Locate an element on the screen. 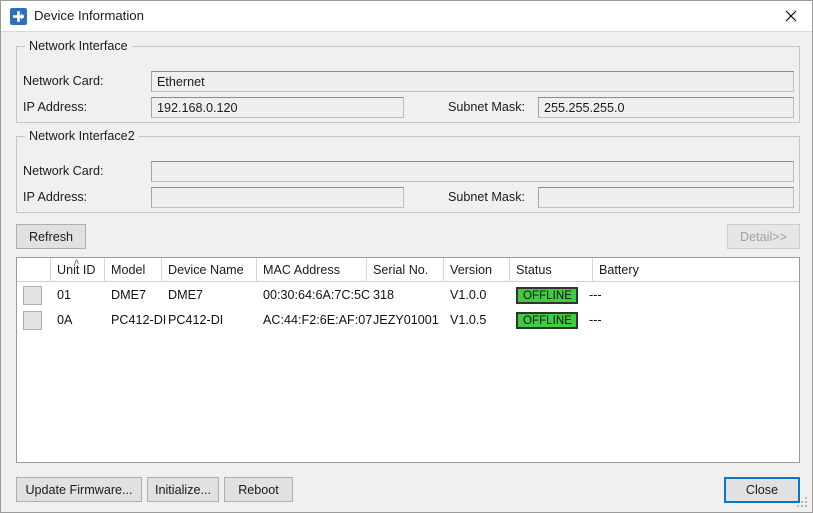  column-header-device-name: Device Name is located at coordinates (209, 270).